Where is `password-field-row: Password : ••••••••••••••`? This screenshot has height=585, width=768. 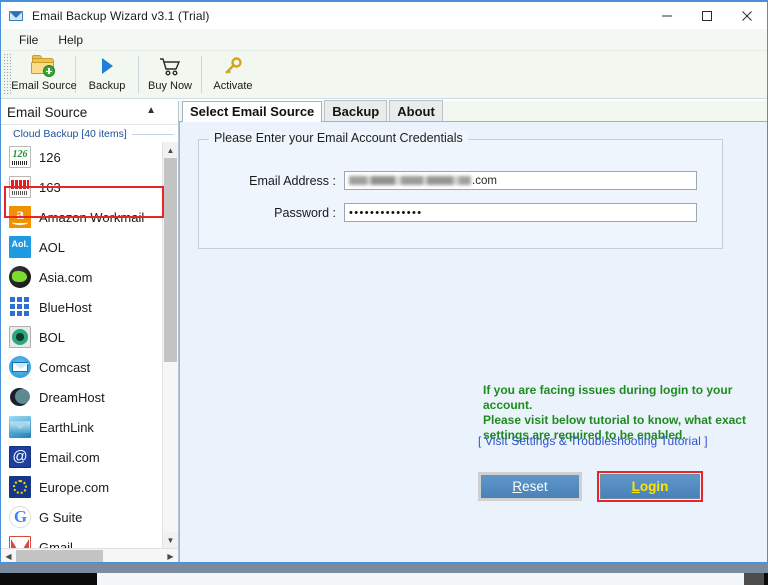
password-field-row: Password : •••••••••••••• is located at coordinates (460, 212).